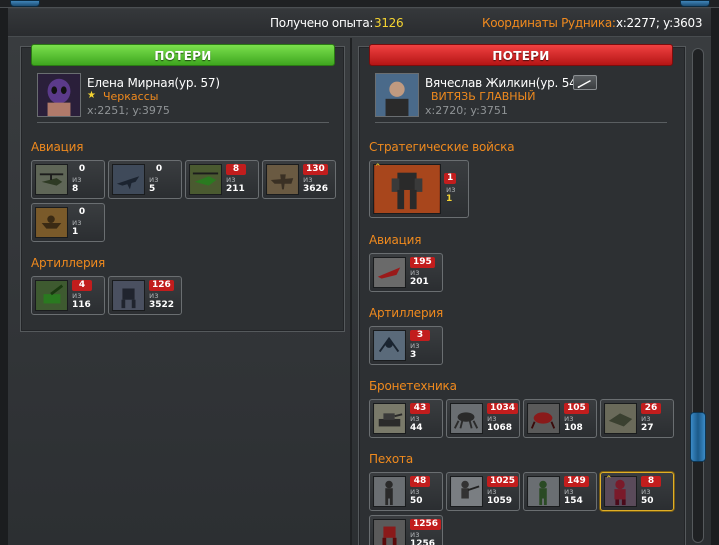 Image resolution: width=719 pixels, height=545 pixels. I want to click on lost-count: 4, so click(82, 285).